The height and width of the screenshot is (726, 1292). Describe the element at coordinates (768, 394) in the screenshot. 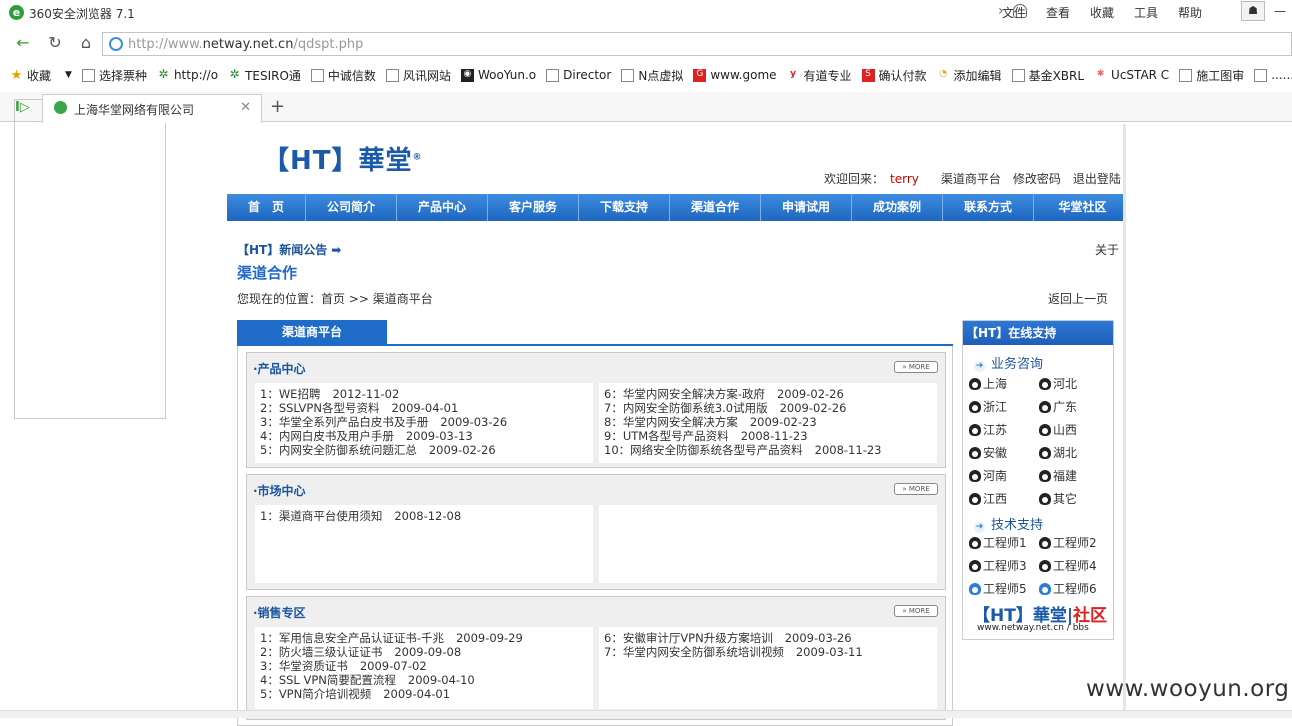

I see `list-item: 6：华堂内网安全解决方案-政府 2009-02-26` at that location.